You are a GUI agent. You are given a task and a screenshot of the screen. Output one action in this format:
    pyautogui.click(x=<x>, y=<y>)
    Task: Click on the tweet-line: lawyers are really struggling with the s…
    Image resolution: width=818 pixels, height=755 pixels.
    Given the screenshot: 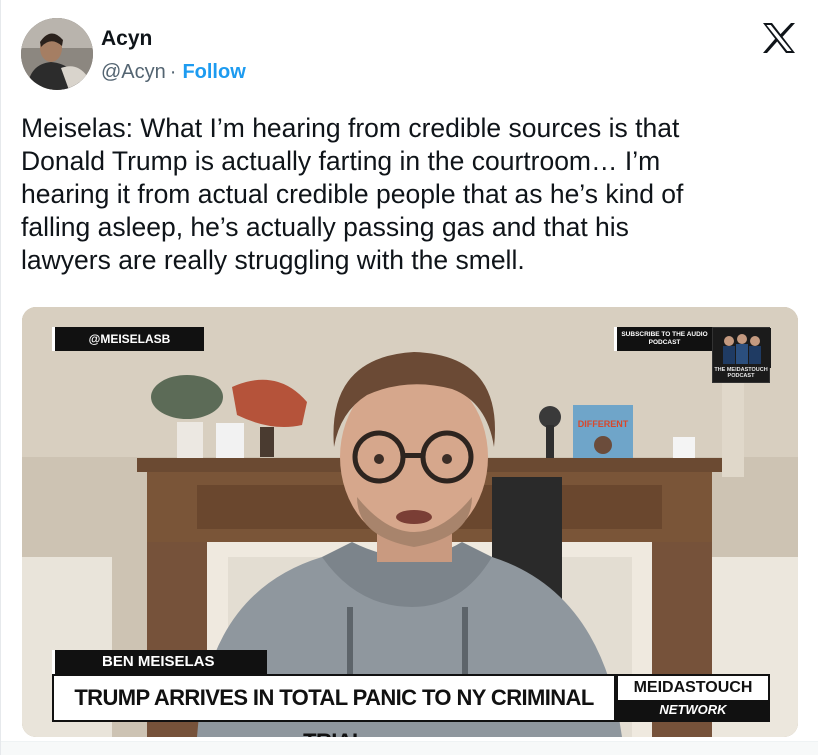 What is the action you would take?
    pyautogui.click(x=273, y=260)
    